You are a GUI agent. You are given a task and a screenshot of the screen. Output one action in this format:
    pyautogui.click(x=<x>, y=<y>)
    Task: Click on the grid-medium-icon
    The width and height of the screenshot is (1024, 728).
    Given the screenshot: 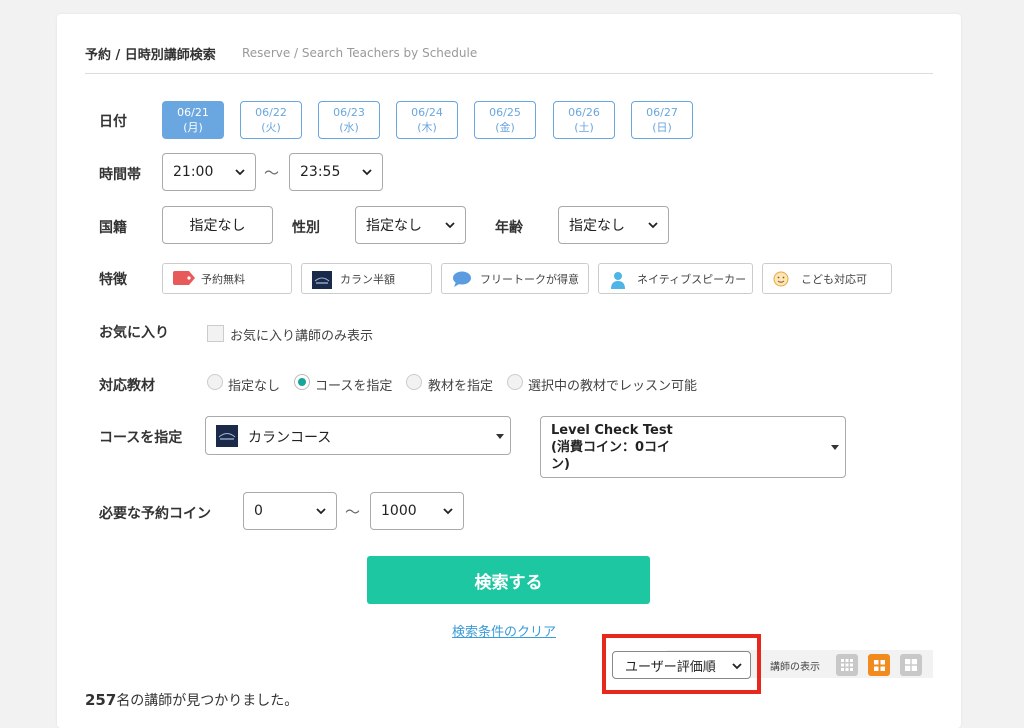 What is the action you would take?
    pyautogui.click(x=879, y=665)
    